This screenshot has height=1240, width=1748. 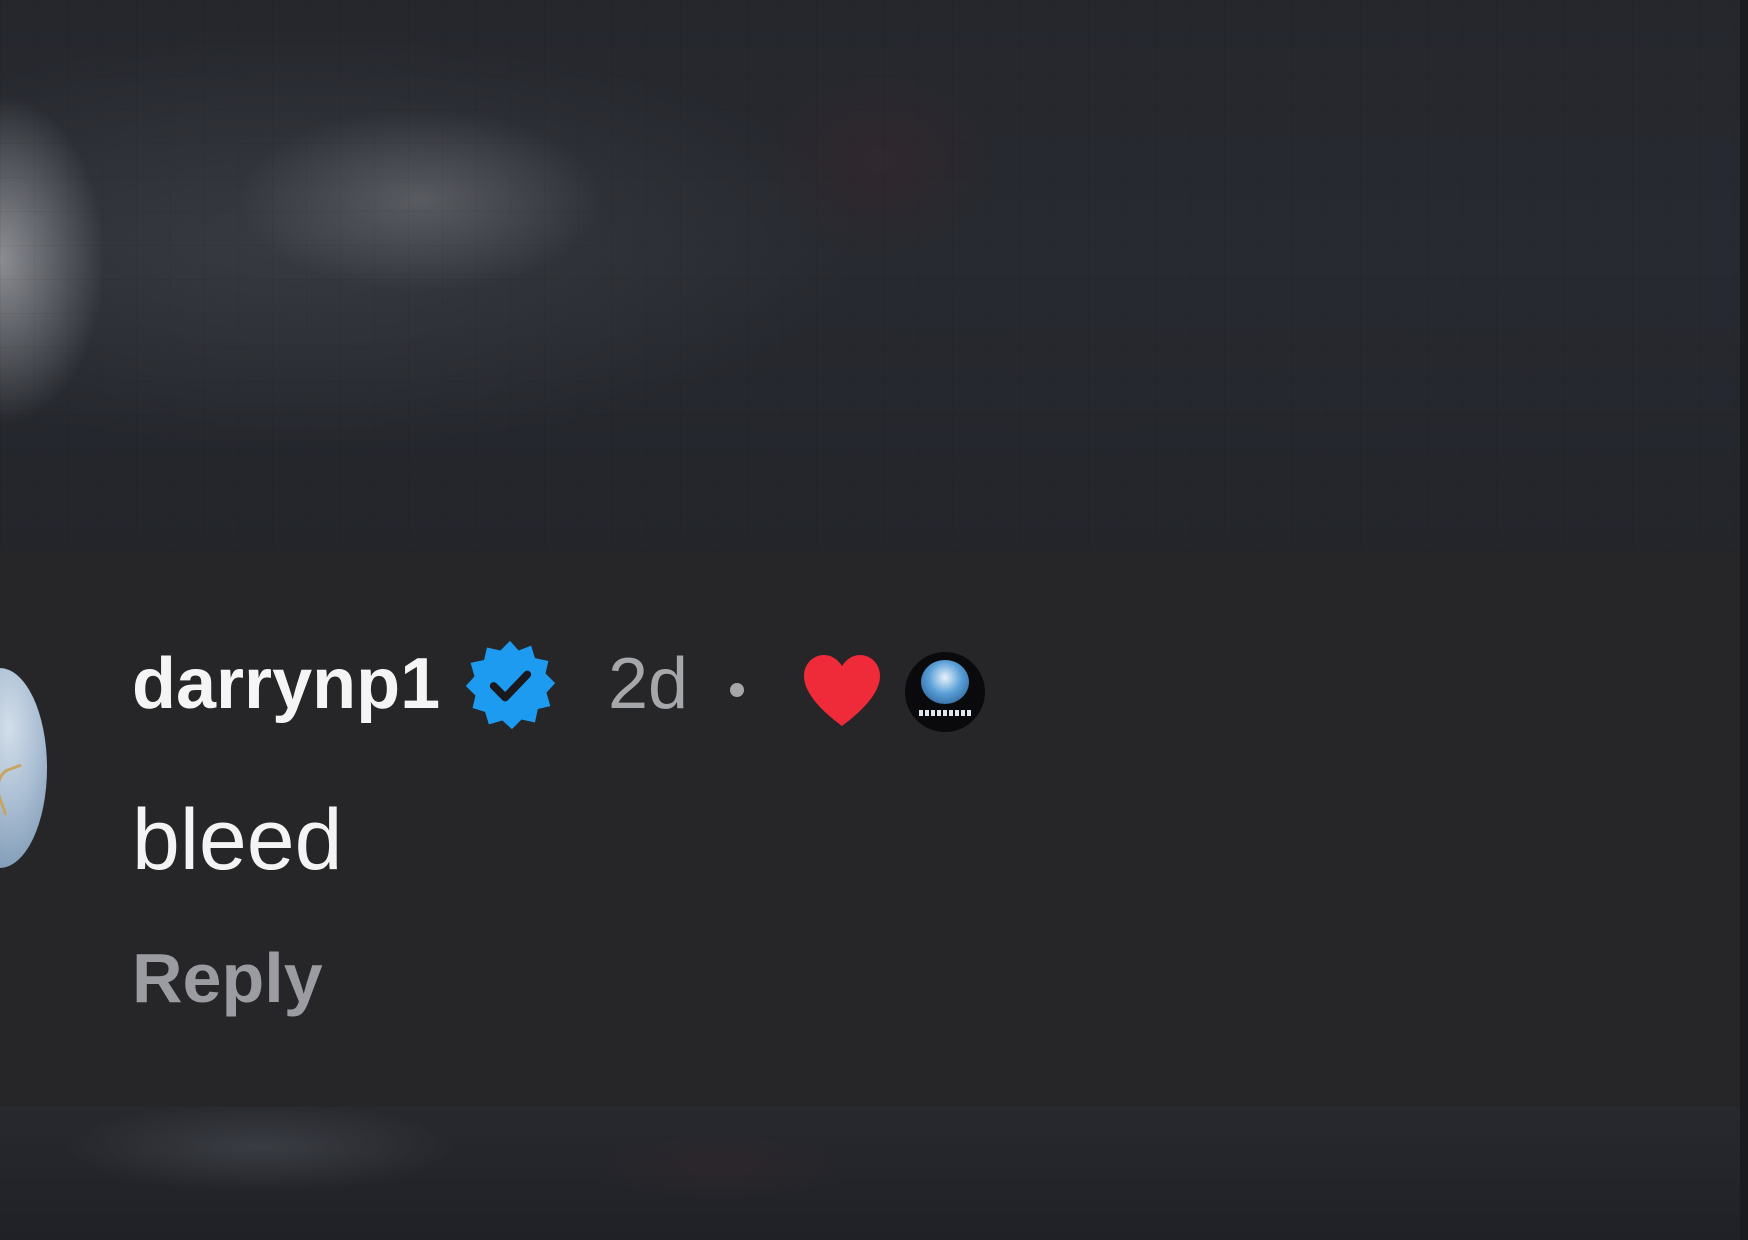 I want to click on comment-timestamp: 2d, so click(x=648, y=684).